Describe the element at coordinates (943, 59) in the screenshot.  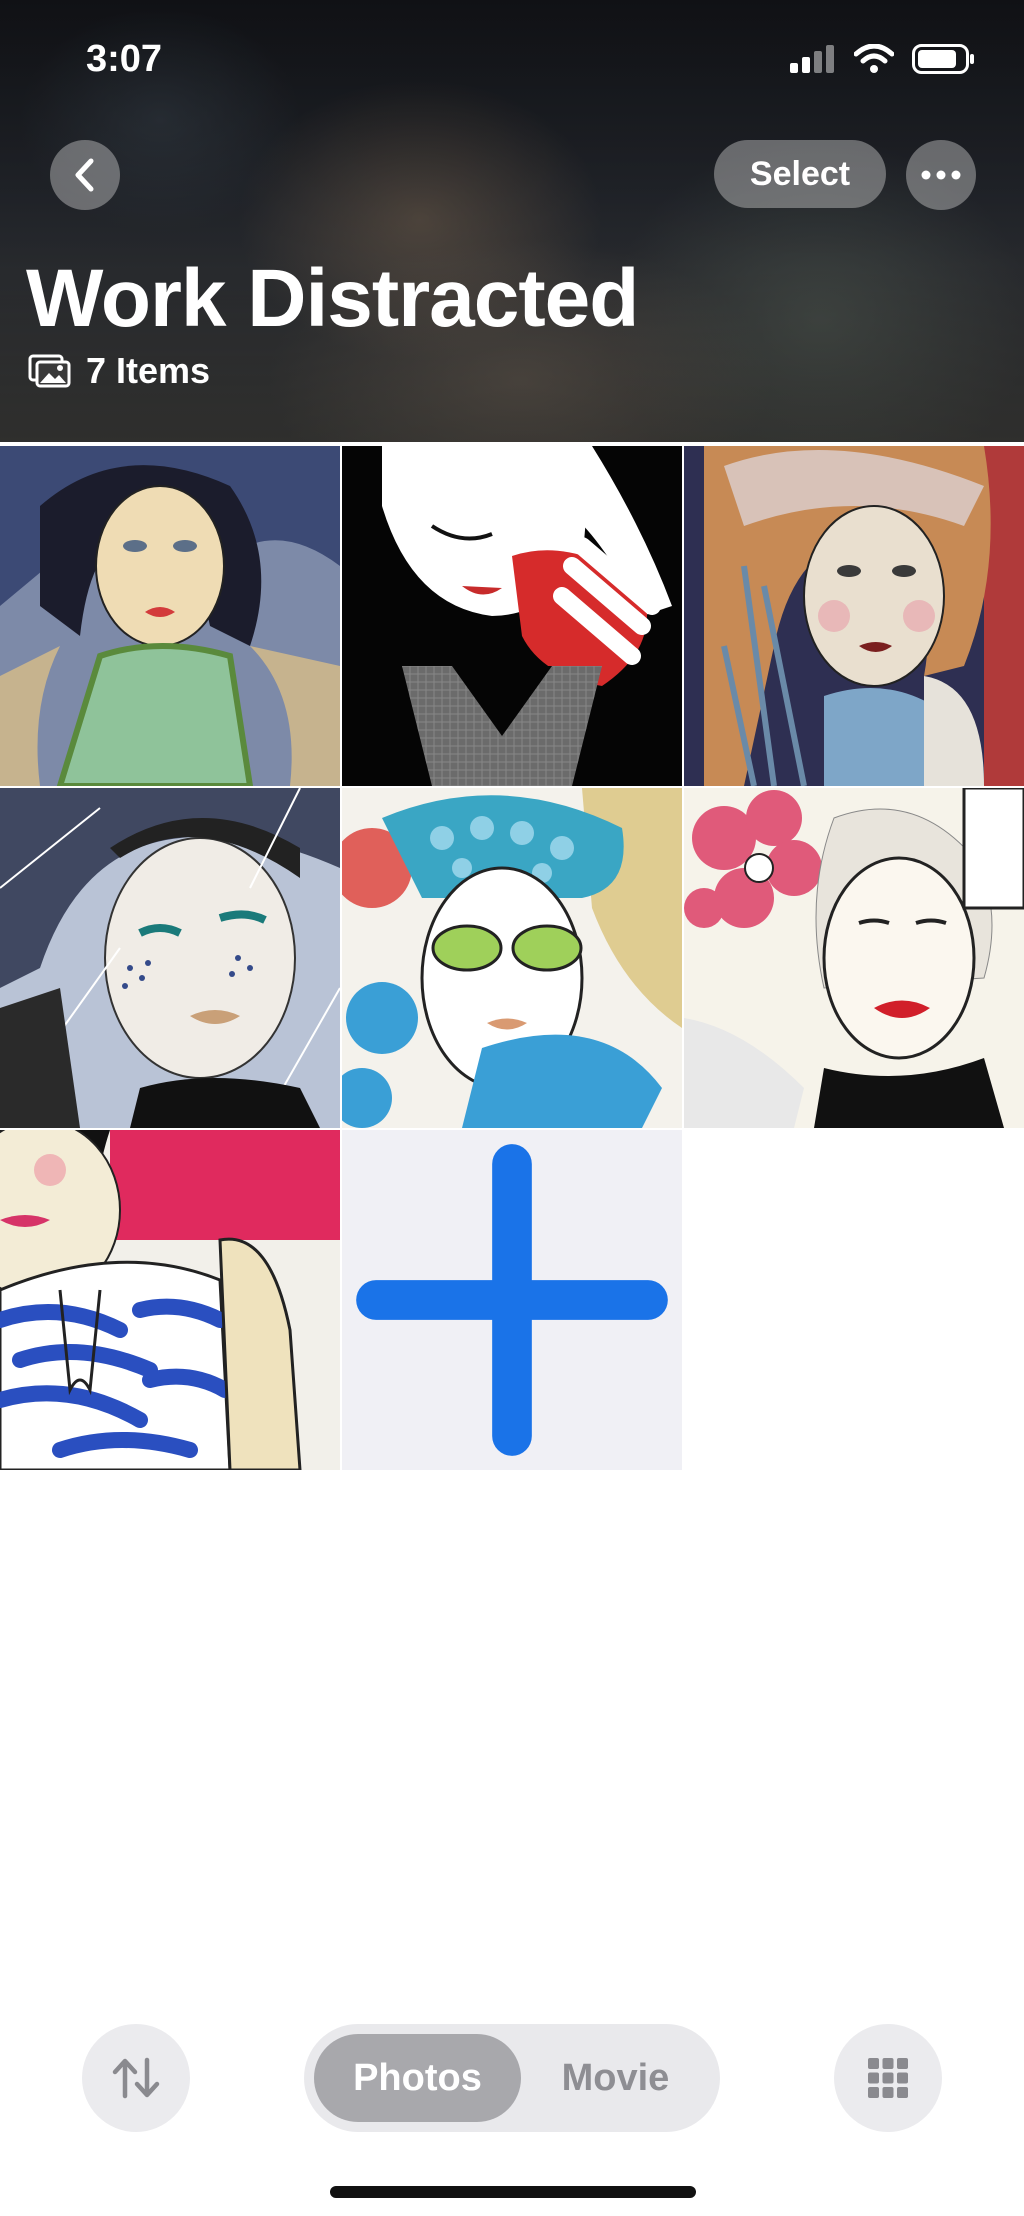
I see `battery-icon` at that location.